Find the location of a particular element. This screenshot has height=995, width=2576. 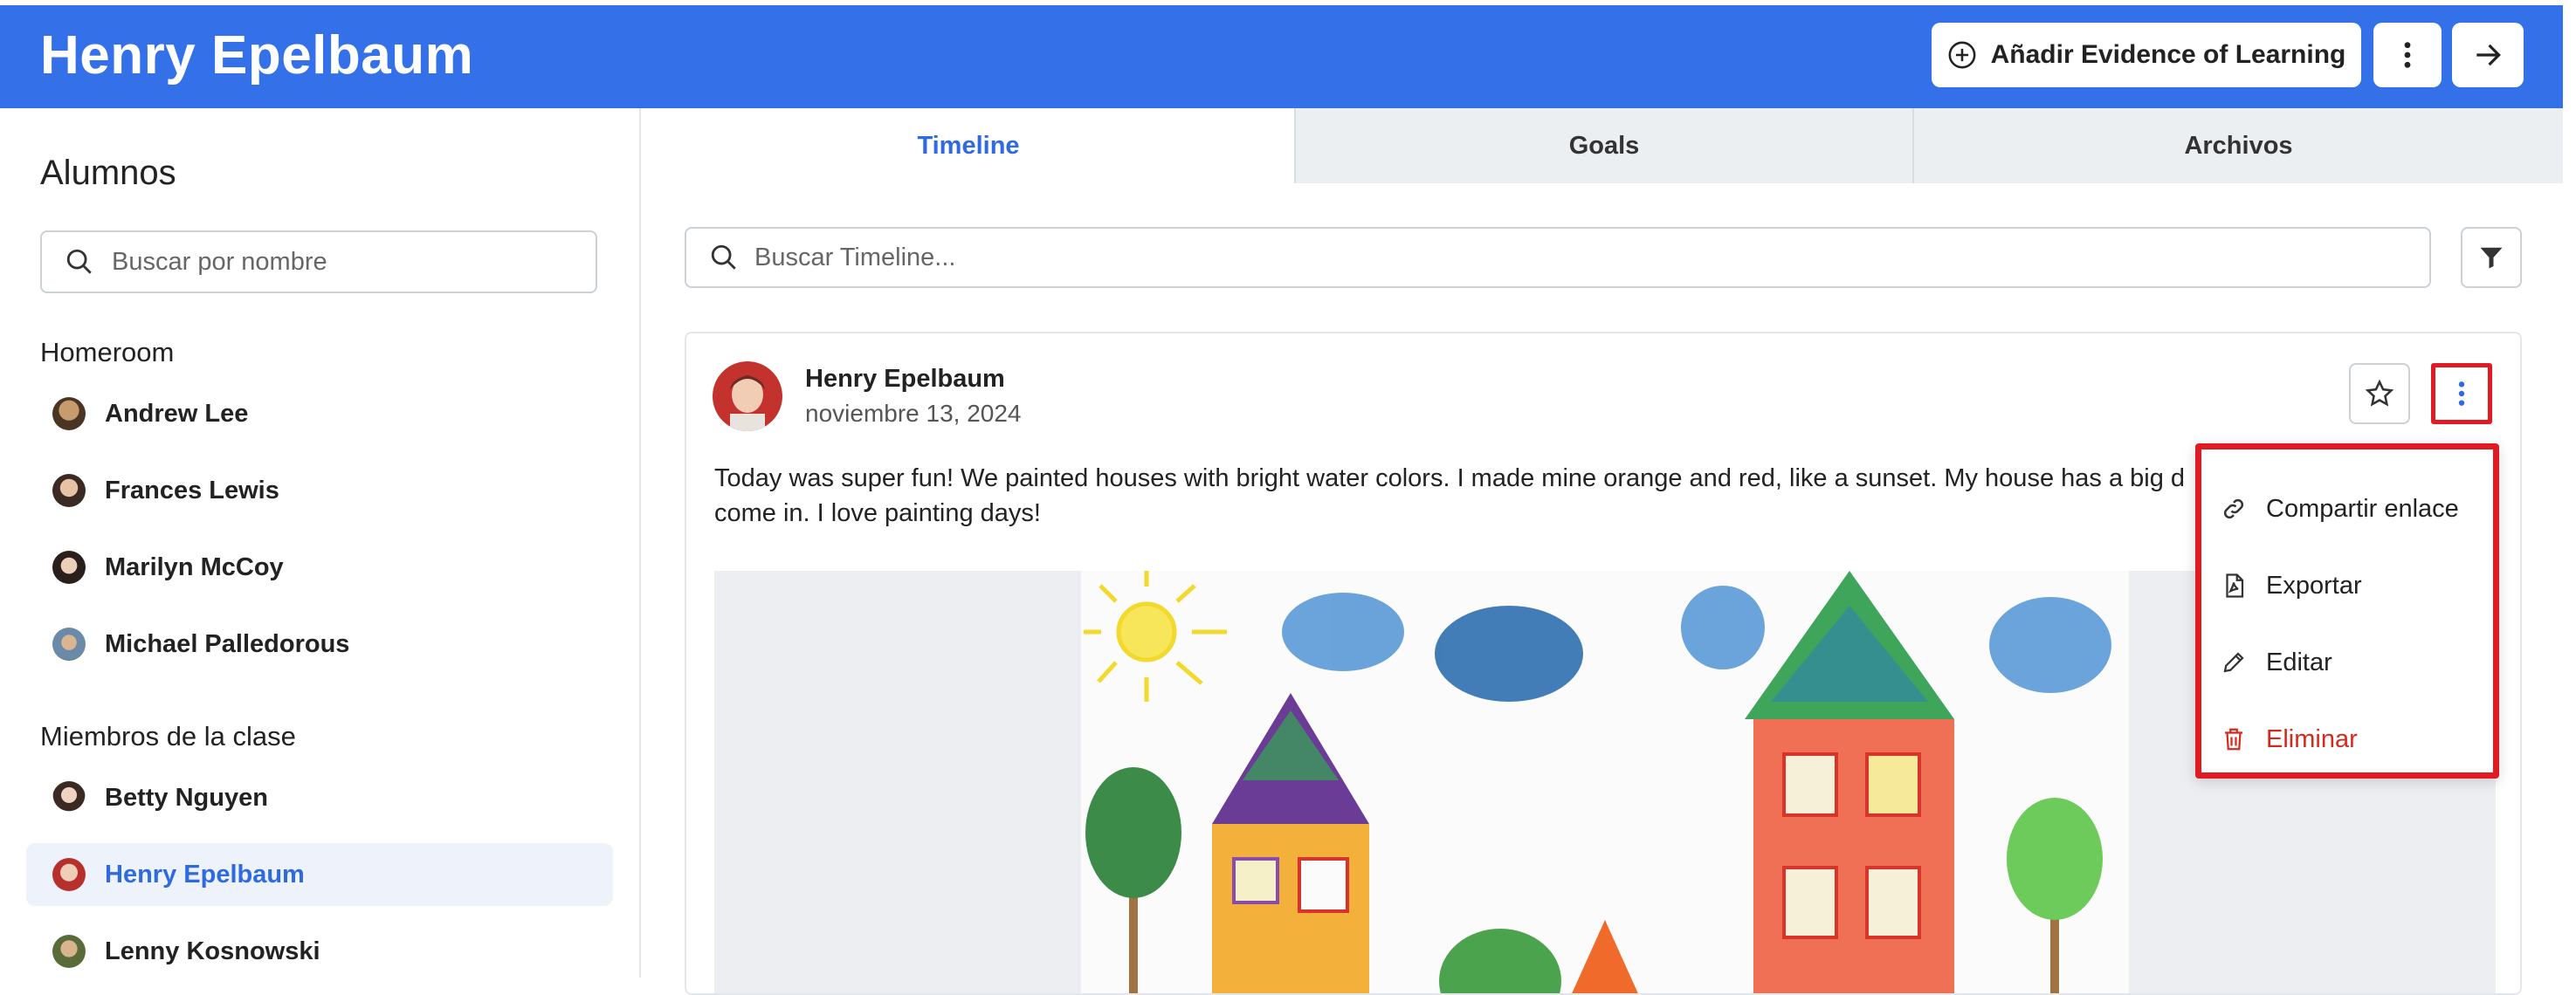

filter-button is located at coordinates (2491, 257).